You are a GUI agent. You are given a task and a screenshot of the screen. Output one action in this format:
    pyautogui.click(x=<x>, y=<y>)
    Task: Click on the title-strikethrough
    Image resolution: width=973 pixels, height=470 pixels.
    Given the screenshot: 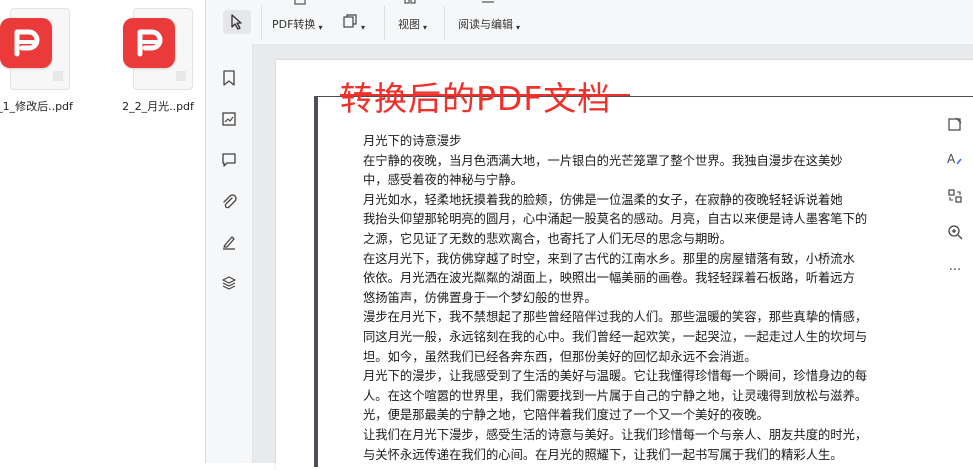 What is the action you would take?
    pyautogui.click(x=485, y=95)
    